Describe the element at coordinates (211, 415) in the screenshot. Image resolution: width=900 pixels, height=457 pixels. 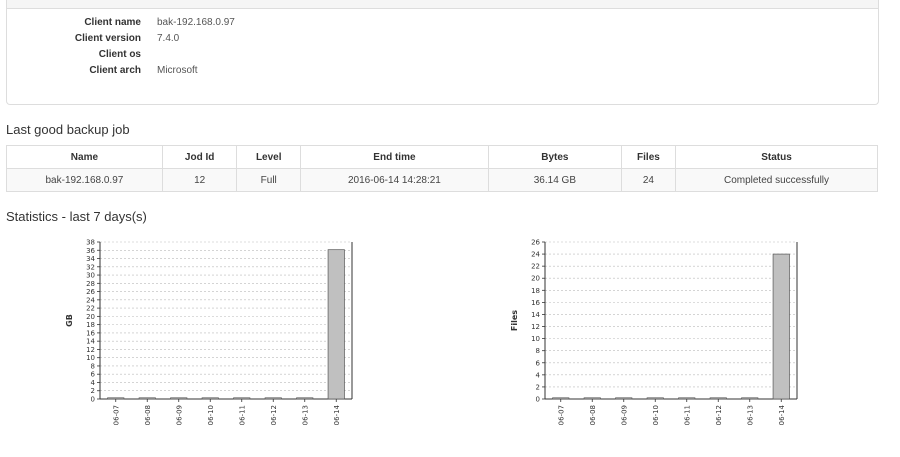
I see `gb-xtick-label: 06-10` at that location.